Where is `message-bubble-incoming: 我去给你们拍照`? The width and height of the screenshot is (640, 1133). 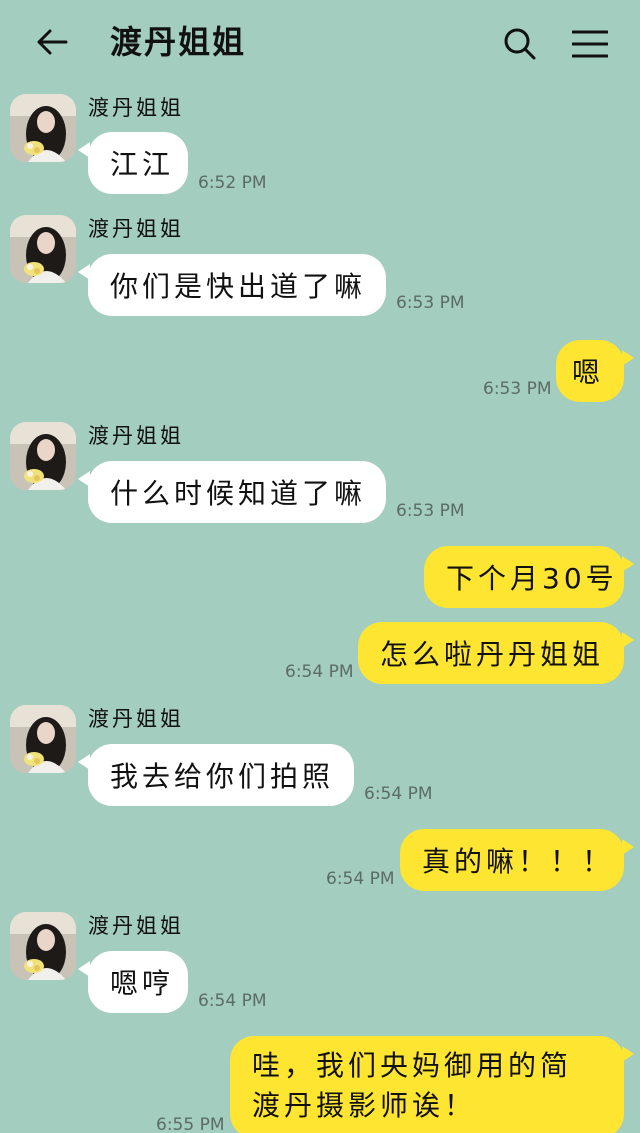 message-bubble-incoming: 我去给你们拍照 is located at coordinates (216, 775).